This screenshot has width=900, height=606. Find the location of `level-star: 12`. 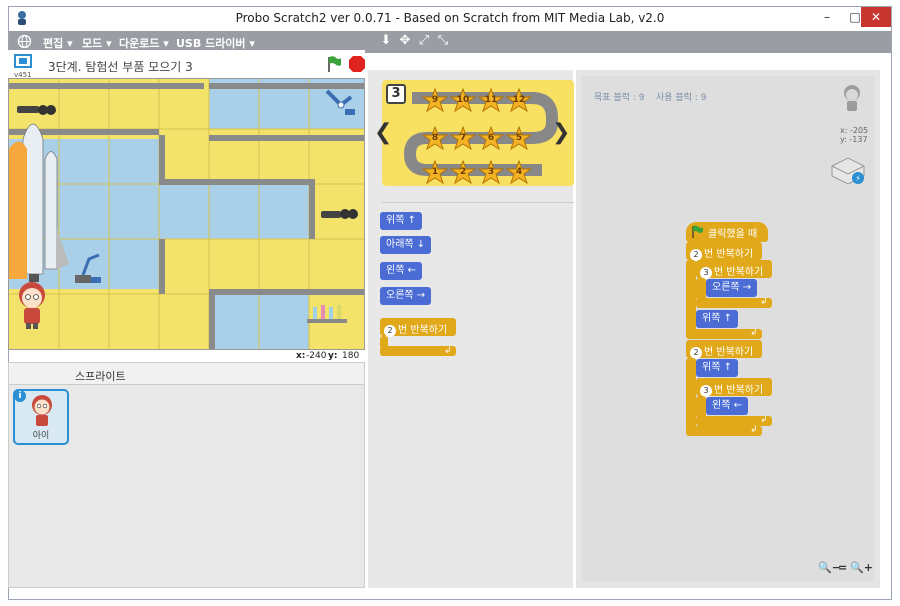

level-star: 12 is located at coordinates (519, 100).